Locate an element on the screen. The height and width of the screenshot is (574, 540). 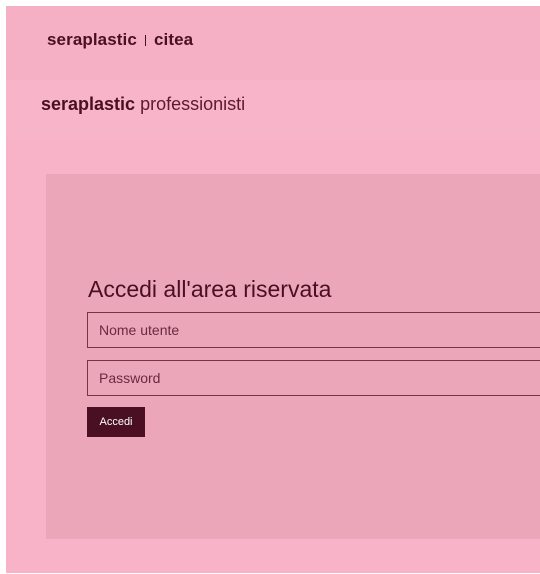
username-placeholder: Nome utente is located at coordinates (139, 330).